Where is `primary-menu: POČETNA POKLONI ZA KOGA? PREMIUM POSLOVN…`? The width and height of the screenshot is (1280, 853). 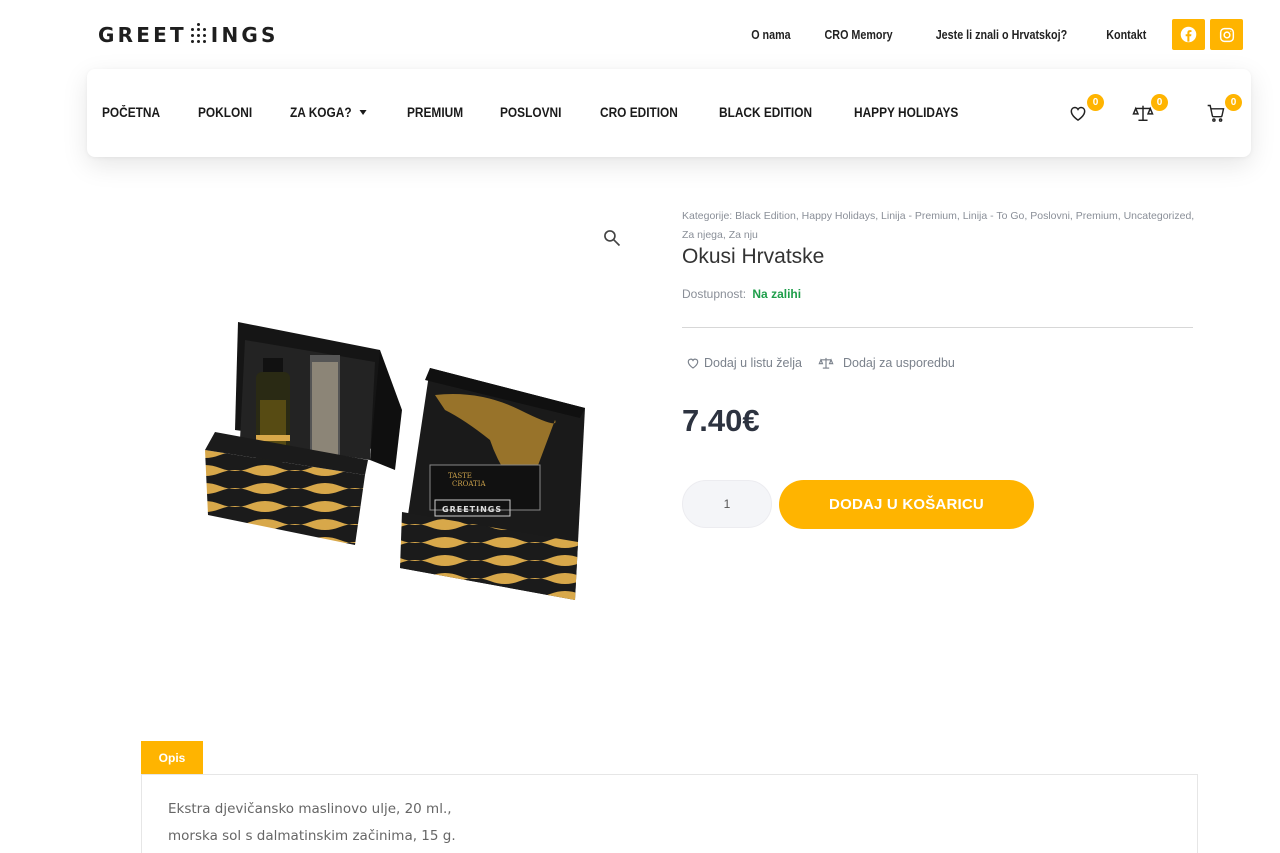
primary-menu: POČETNA POKLONI ZA KOGA? PREMIUM POSLOVN… is located at coordinates (552, 112).